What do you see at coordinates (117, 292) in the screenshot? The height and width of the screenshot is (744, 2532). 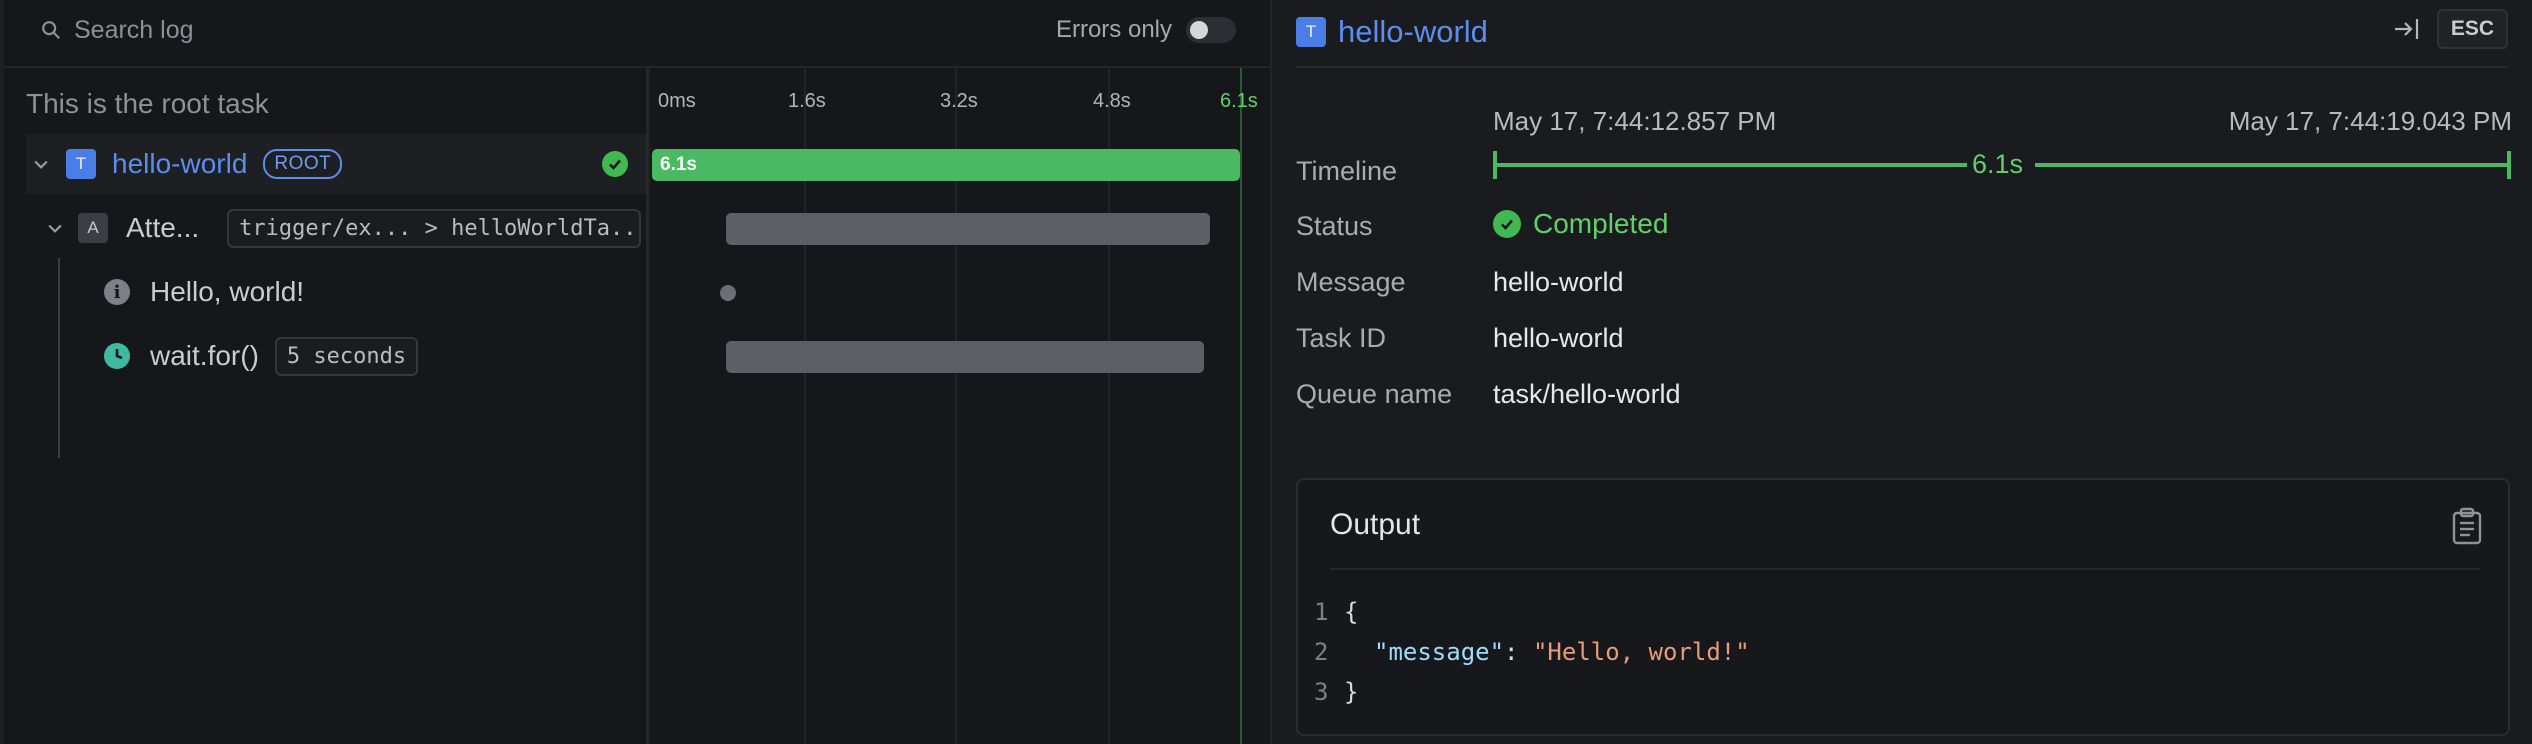 I see `info-icon: i` at bounding box center [117, 292].